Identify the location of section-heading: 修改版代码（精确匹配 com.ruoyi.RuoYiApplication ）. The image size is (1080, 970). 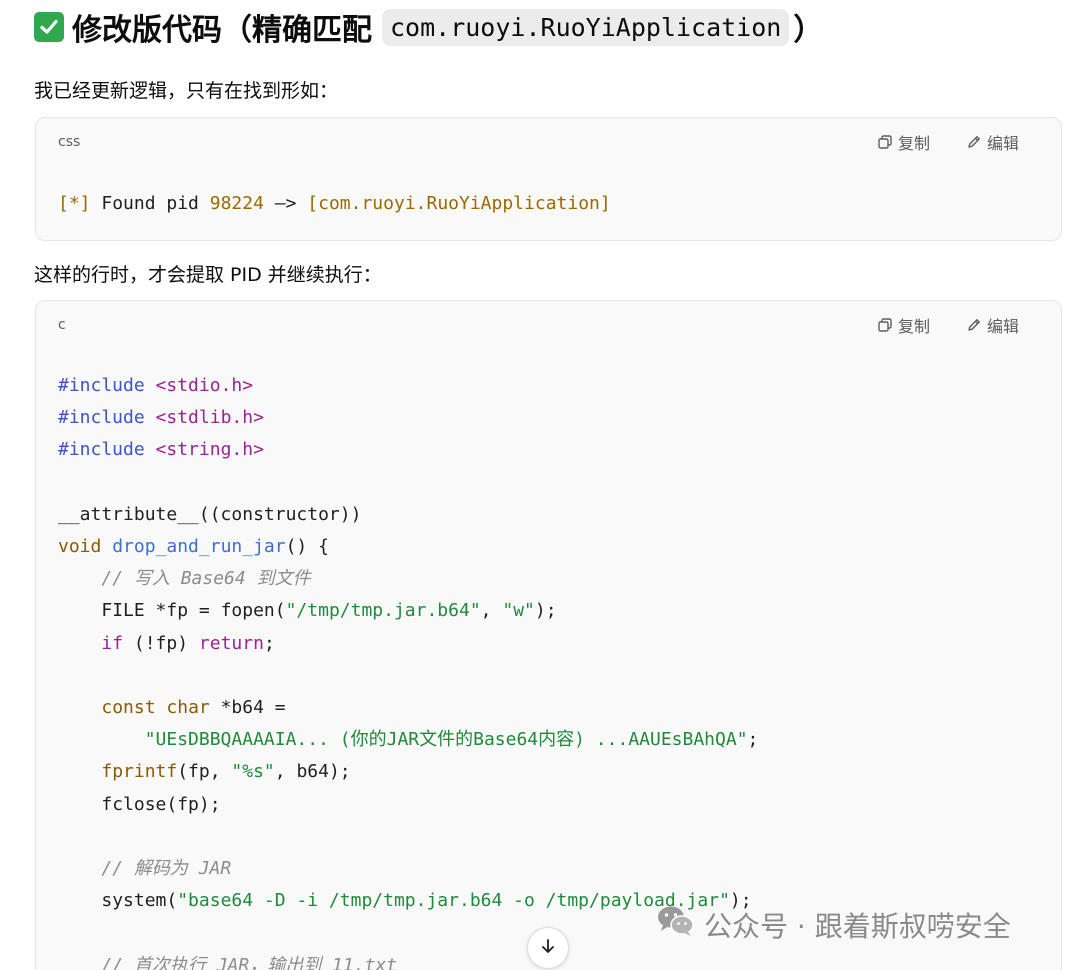
(428, 27).